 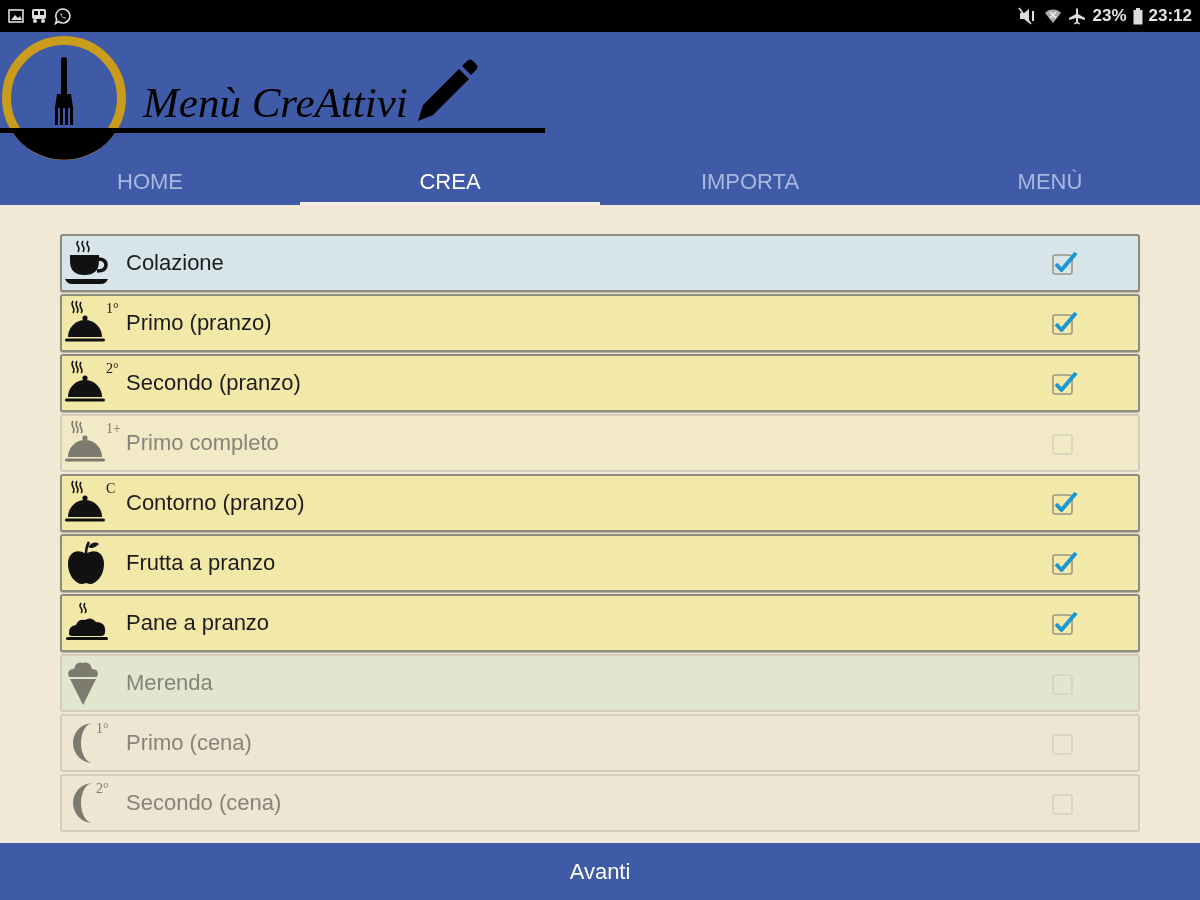 I want to click on wifi-icon, so click(x=1053, y=16).